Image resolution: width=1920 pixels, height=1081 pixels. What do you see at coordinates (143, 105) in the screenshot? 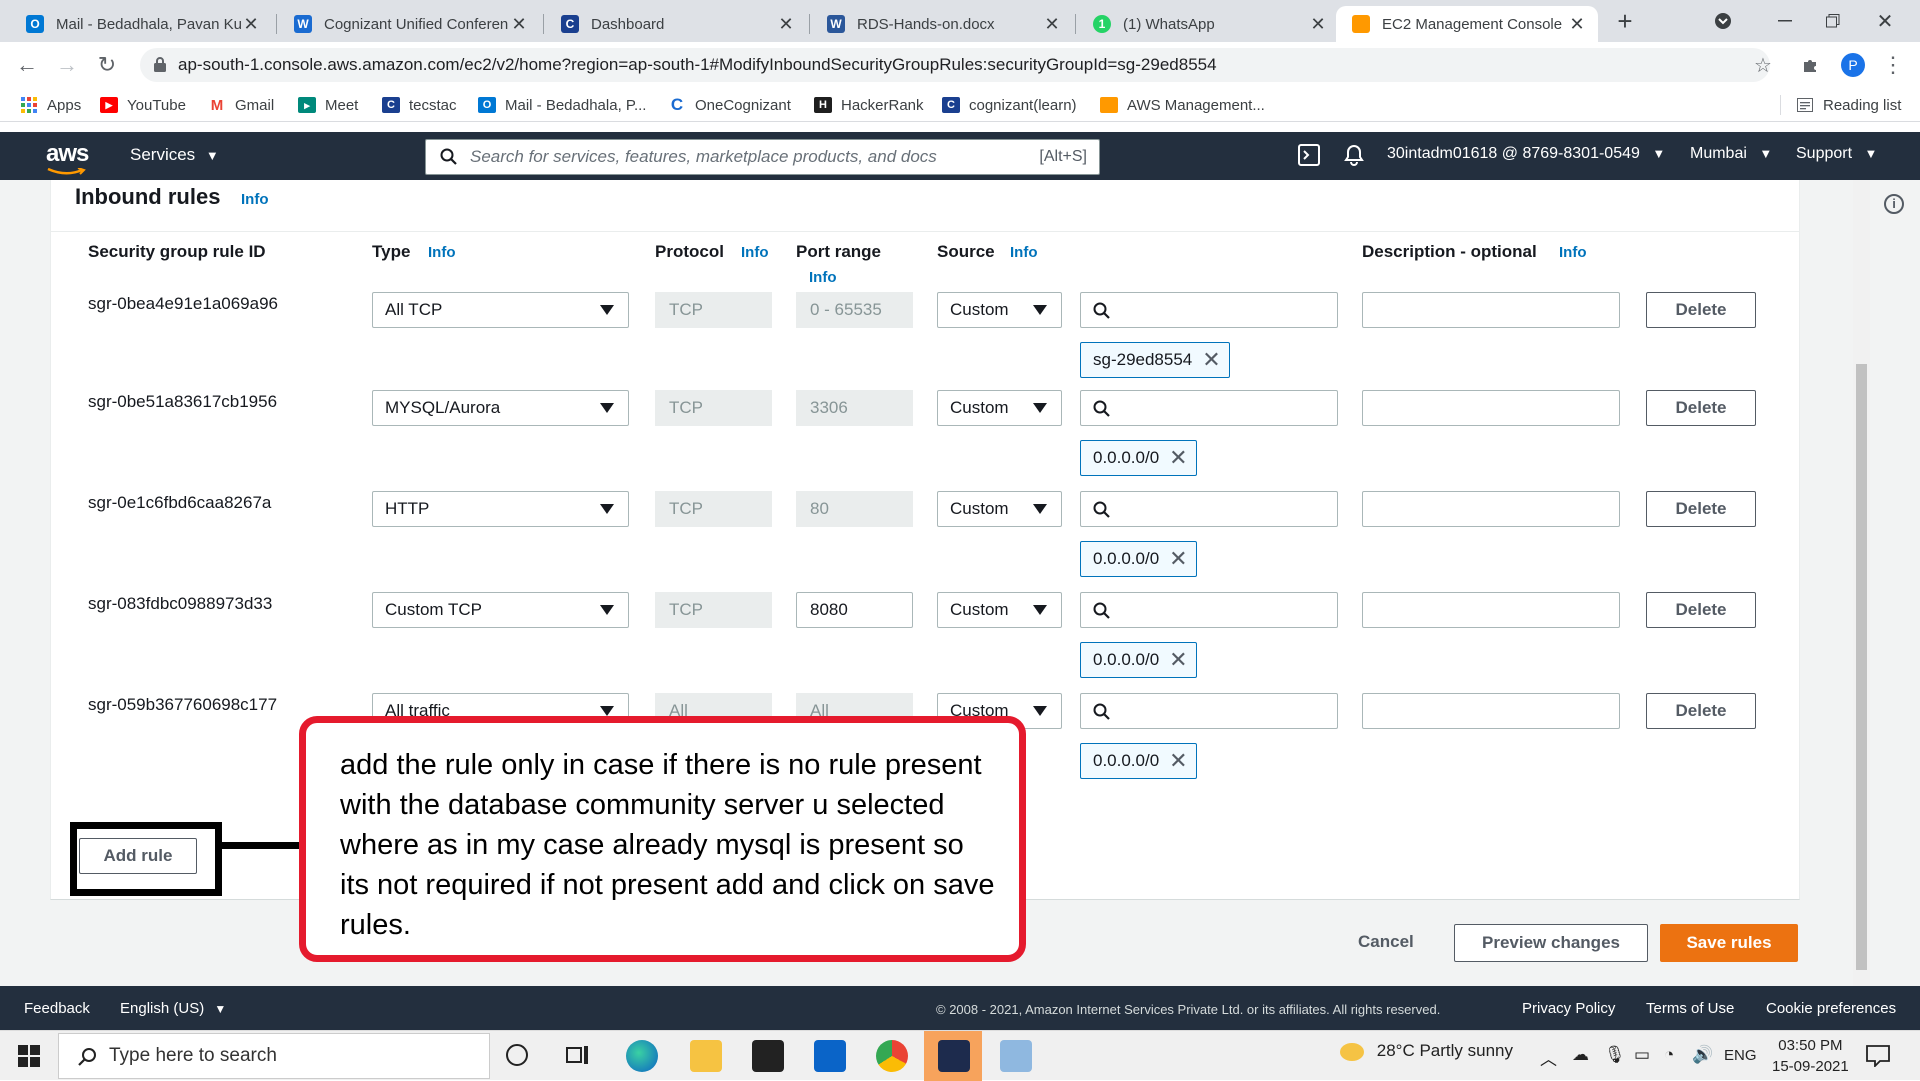
I see `bookmark-youtube: ▶ YouTube` at bounding box center [143, 105].